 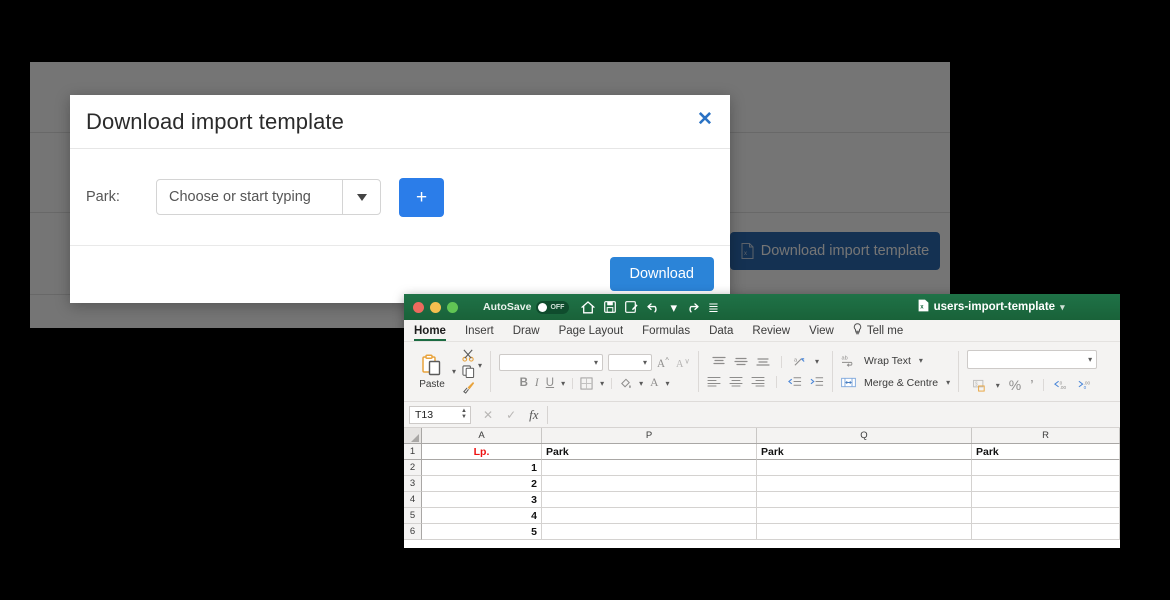 I want to click on decrease-font-size-icon: A ∨, so click(x=683, y=362).